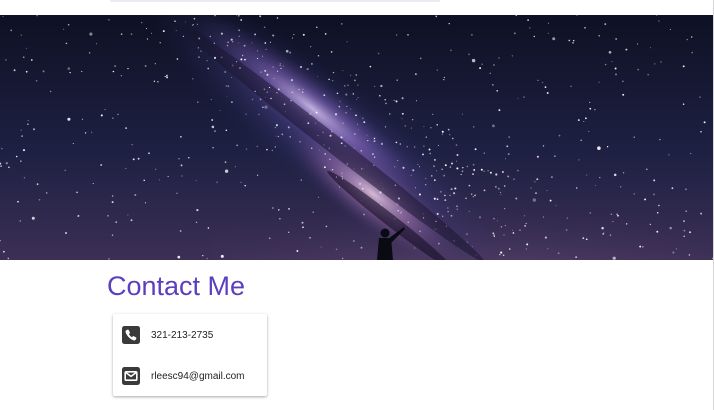 This screenshot has width=714, height=410. Describe the element at coordinates (182, 335) in the screenshot. I see `phone-number: 321-213-2735` at that location.